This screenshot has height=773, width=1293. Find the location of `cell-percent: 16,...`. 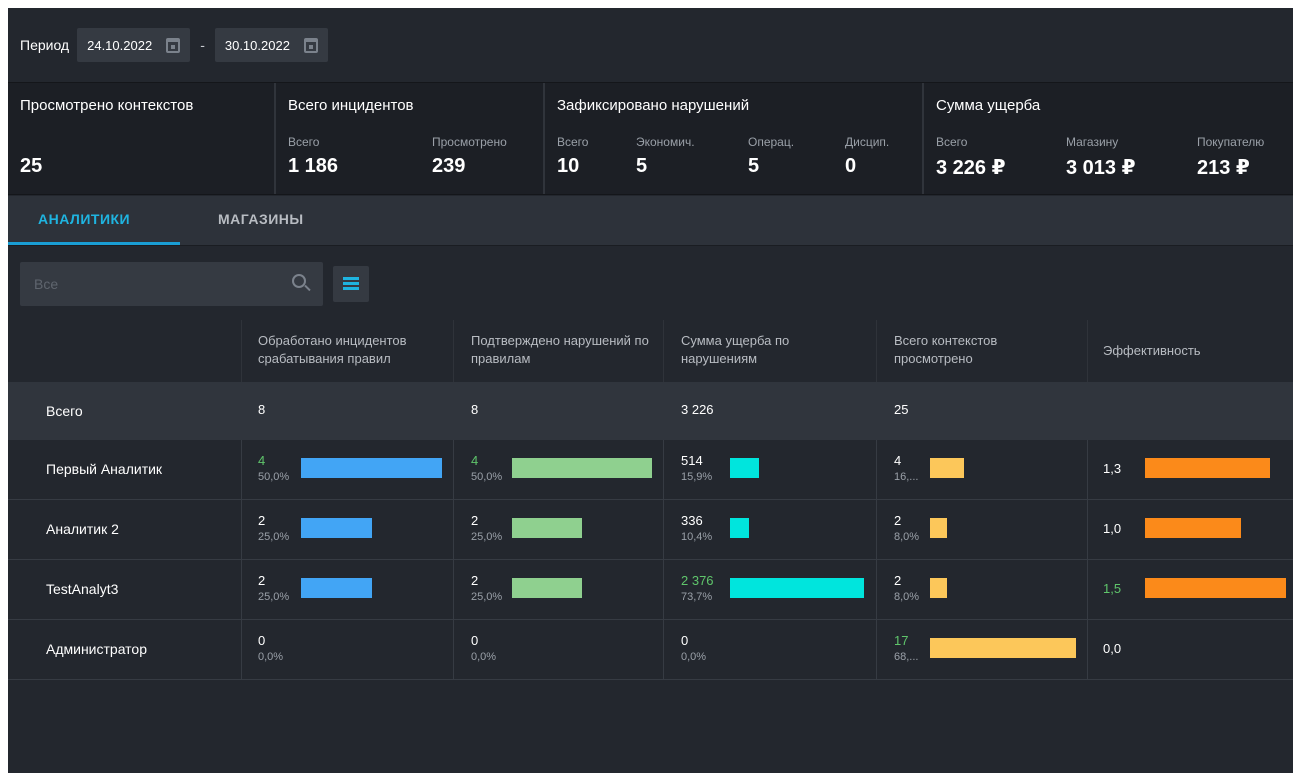

cell-percent: 16,... is located at coordinates (906, 477).